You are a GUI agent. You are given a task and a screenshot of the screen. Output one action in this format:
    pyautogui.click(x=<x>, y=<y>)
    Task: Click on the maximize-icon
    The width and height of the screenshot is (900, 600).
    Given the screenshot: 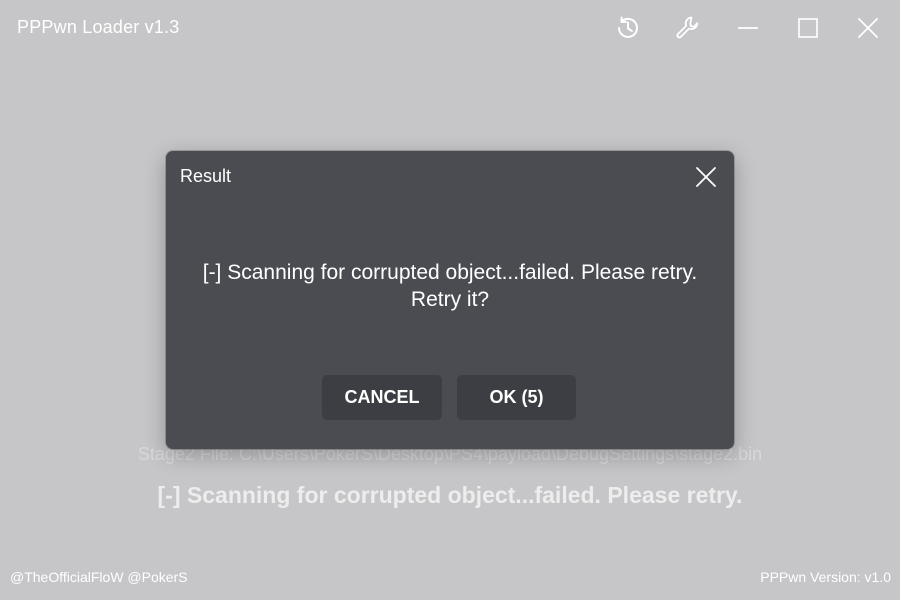 What is the action you would take?
    pyautogui.click(x=808, y=28)
    